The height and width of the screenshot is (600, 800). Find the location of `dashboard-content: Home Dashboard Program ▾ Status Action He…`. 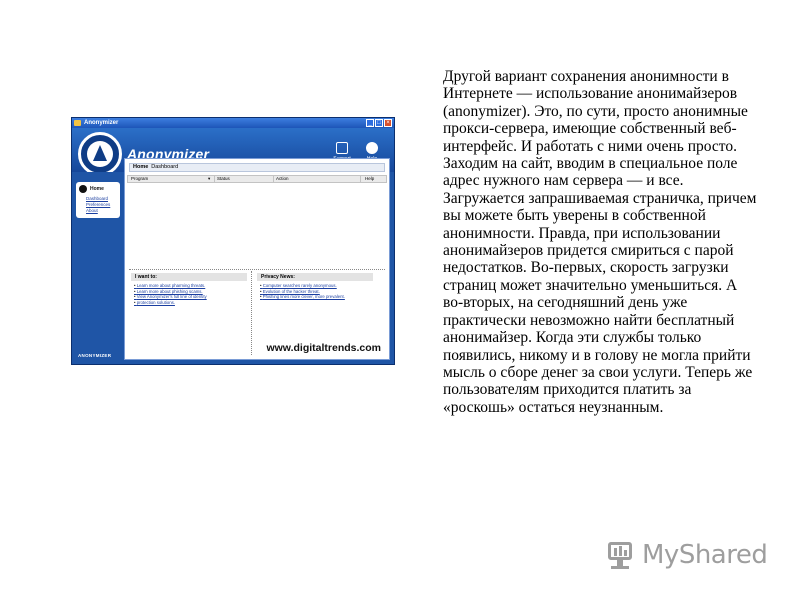

dashboard-content: Home Dashboard Program ▾ Status Action He… is located at coordinates (257, 259).